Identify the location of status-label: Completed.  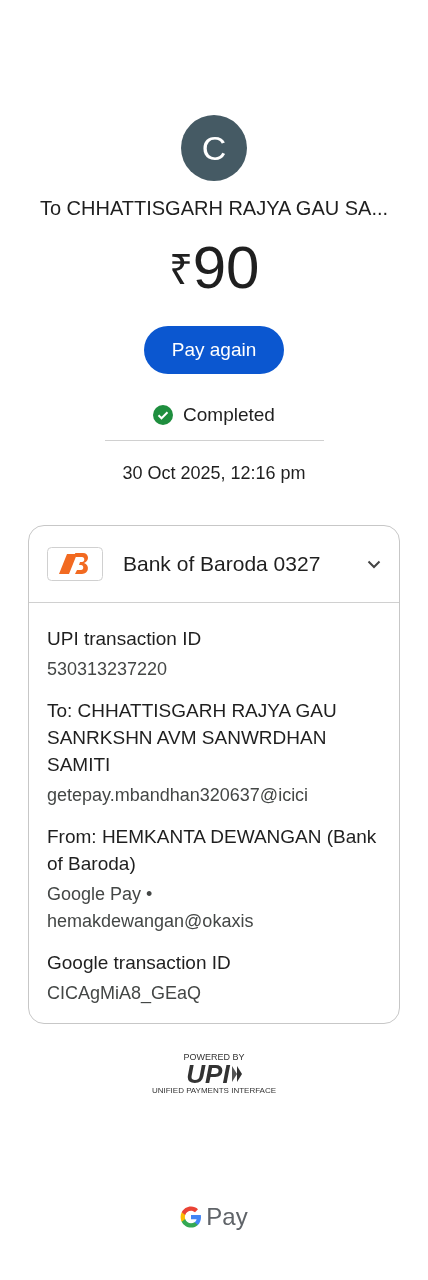
(229, 415).